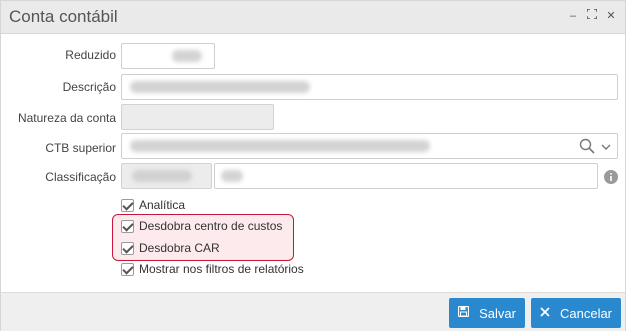 This screenshot has height=331, width=626. I want to click on close-window-icon: ✕, so click(611, 16).